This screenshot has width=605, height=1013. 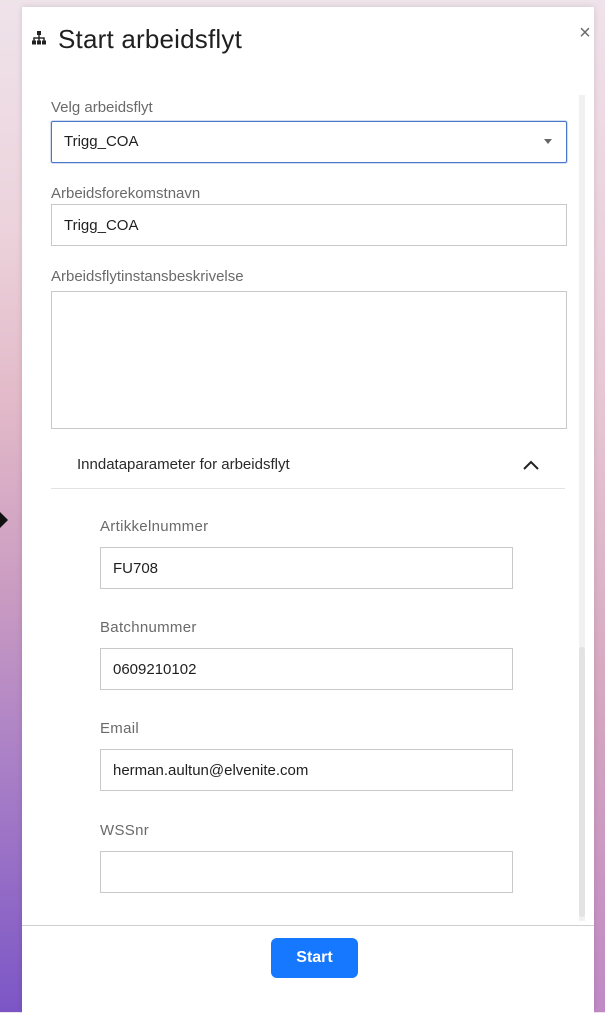 I want to click on workflow-select: Trigg_COA, so click(x=309, y=142).